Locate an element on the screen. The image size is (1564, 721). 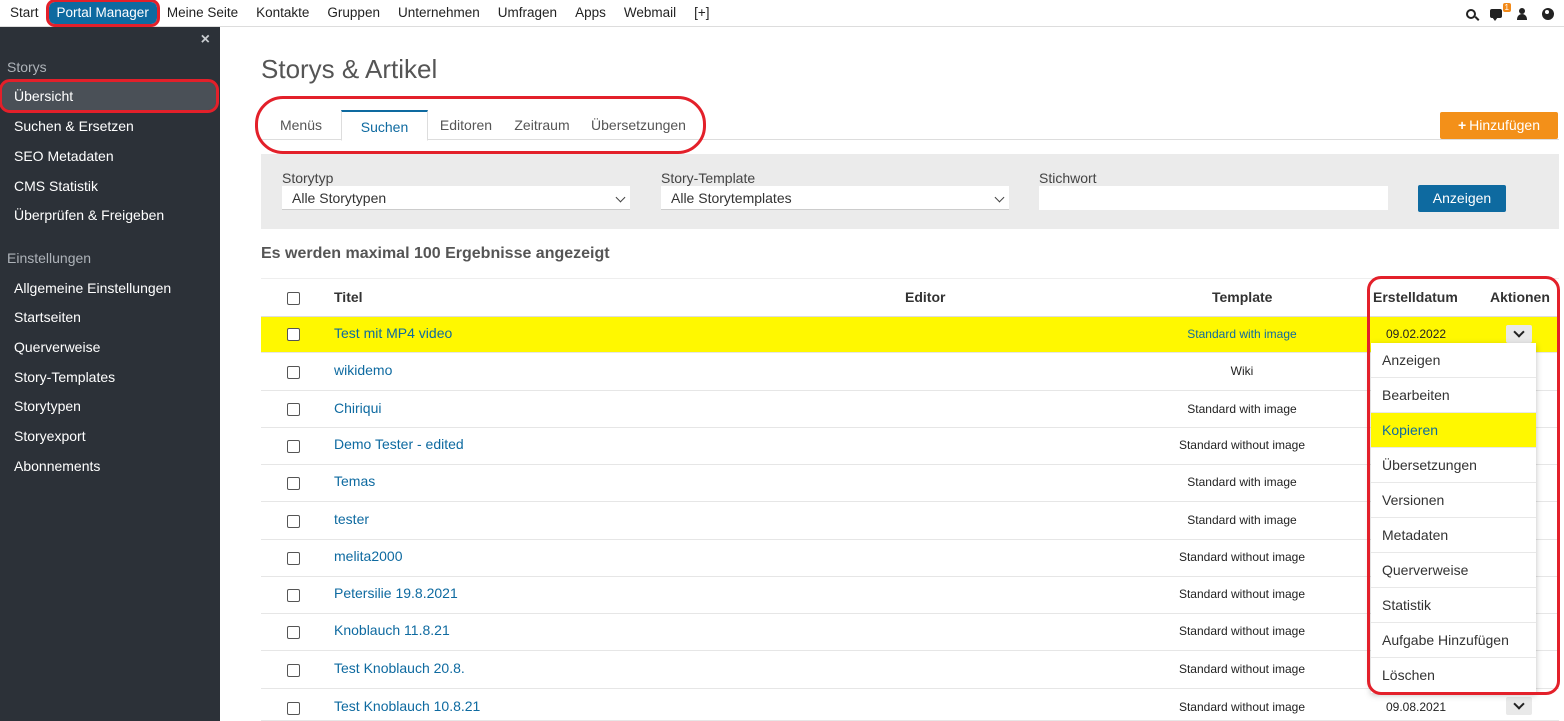
nav-gruppen: Gruppen is located at coordinates (353, 13).